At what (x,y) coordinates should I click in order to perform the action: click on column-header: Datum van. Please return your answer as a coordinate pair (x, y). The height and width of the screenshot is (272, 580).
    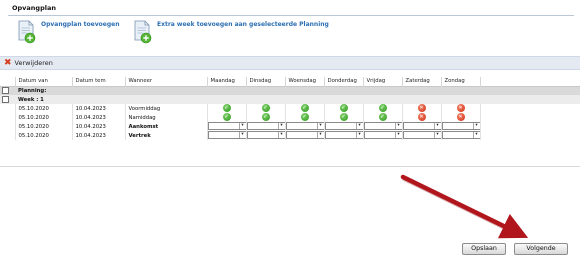
    Looking at the image, I should click on (44, 81).